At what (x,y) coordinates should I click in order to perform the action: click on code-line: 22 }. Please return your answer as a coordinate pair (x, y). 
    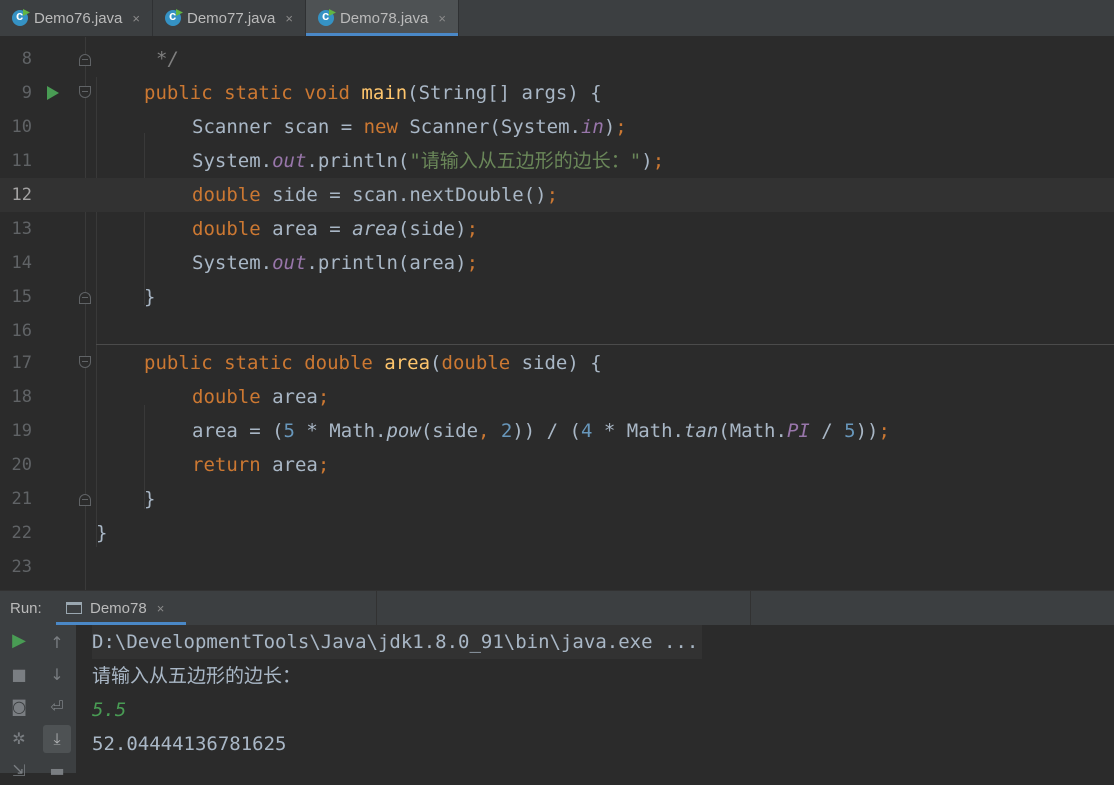
    Looking at the image, I should click on (557, 533).